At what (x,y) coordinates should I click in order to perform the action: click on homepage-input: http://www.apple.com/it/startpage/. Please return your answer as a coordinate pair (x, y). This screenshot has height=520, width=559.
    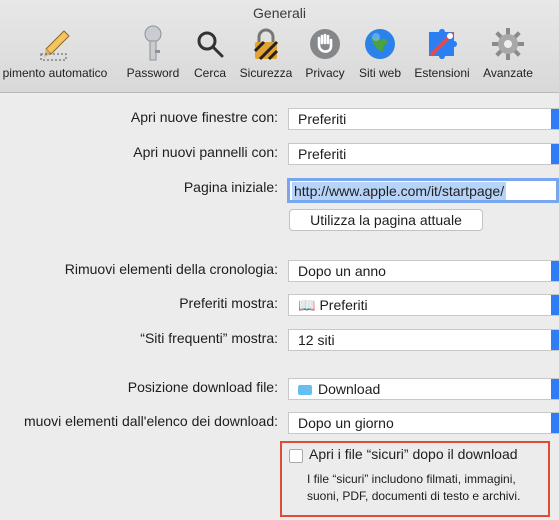
    Looking at the image, I should click on (423, 190).